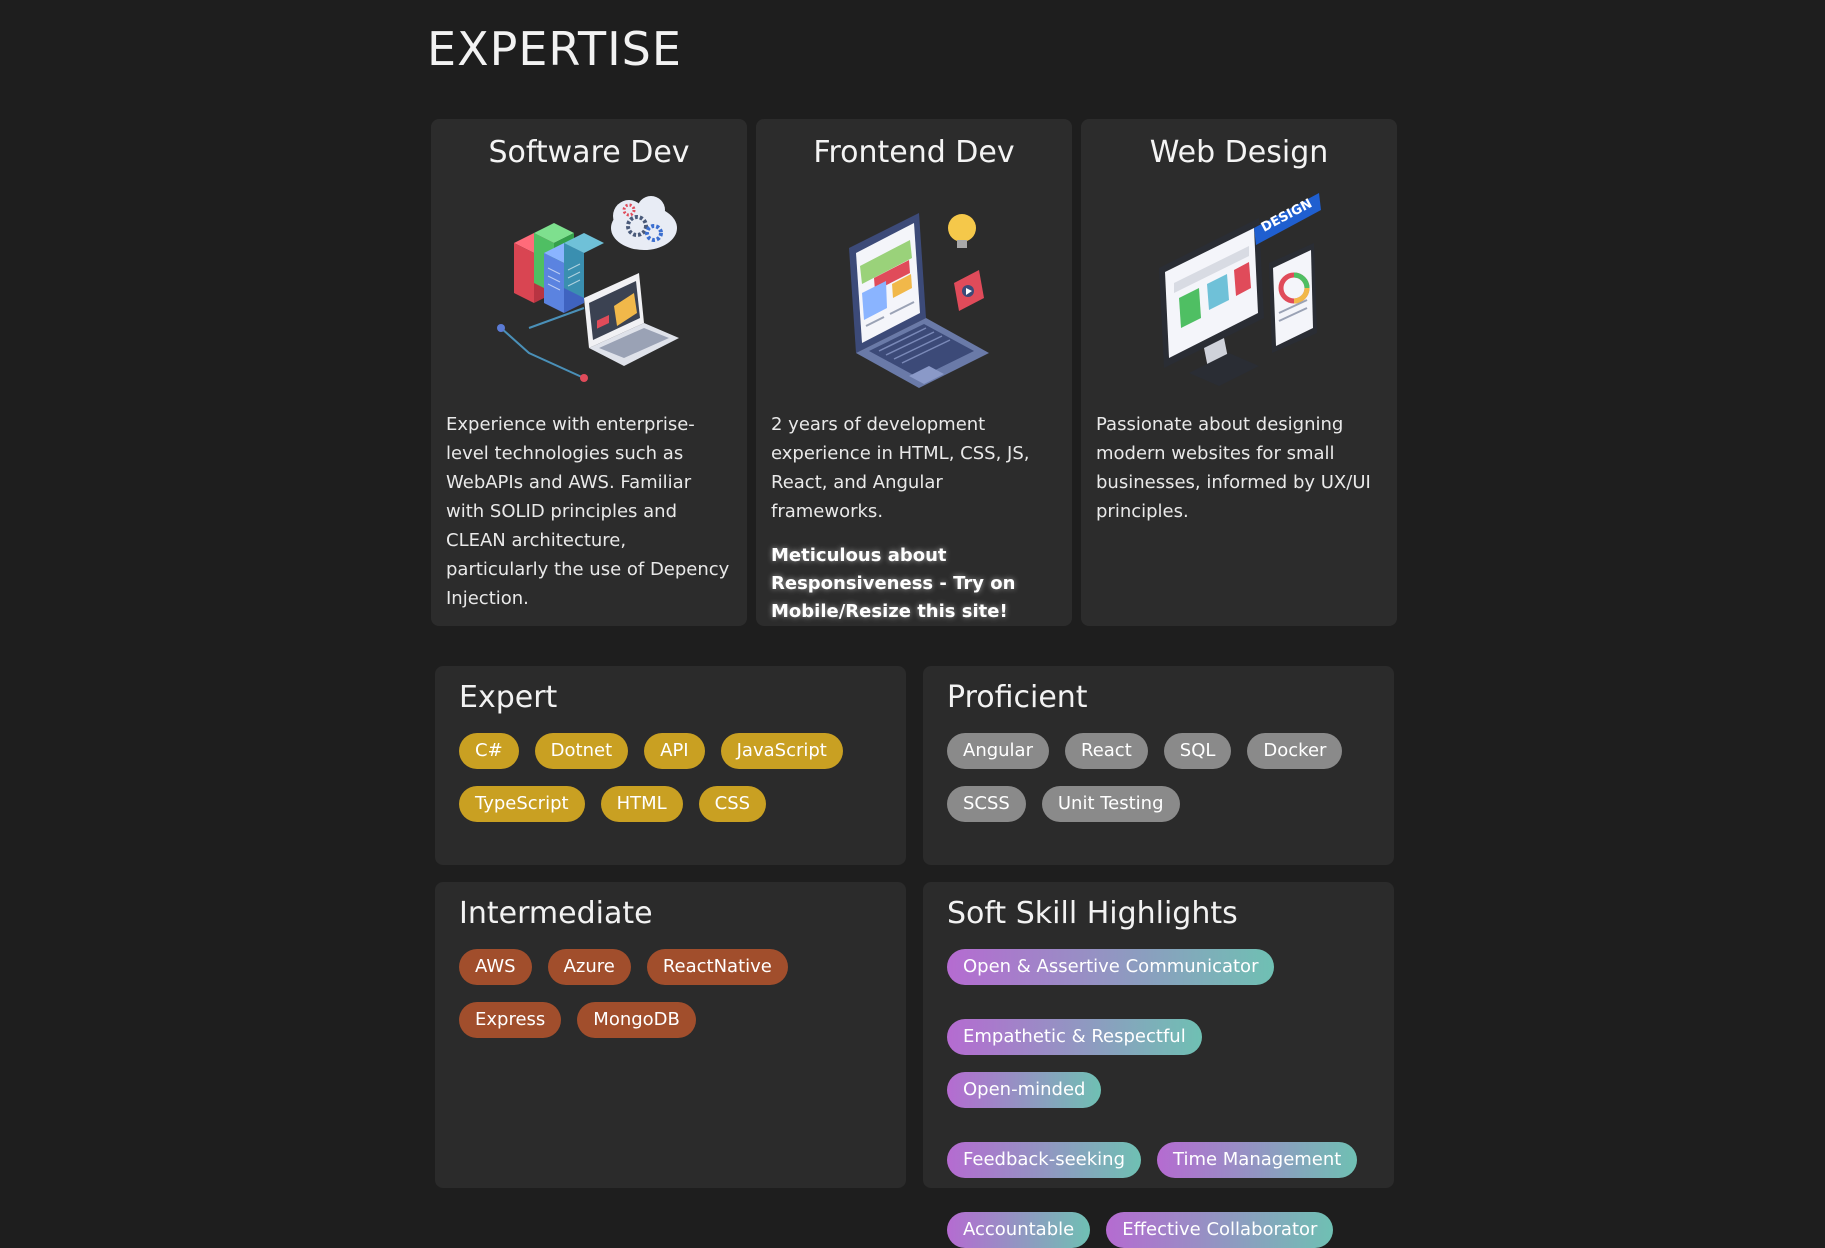  I want to click on server-cloud-laptop-illustration, so click(588, 289).